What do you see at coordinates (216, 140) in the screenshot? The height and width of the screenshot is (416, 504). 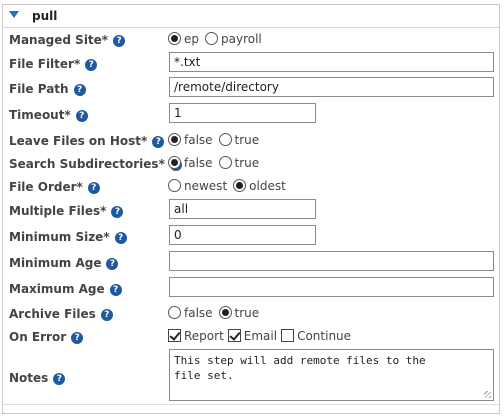 I see `leave-files-radio-group: false true` at bounding box center [216, 140].